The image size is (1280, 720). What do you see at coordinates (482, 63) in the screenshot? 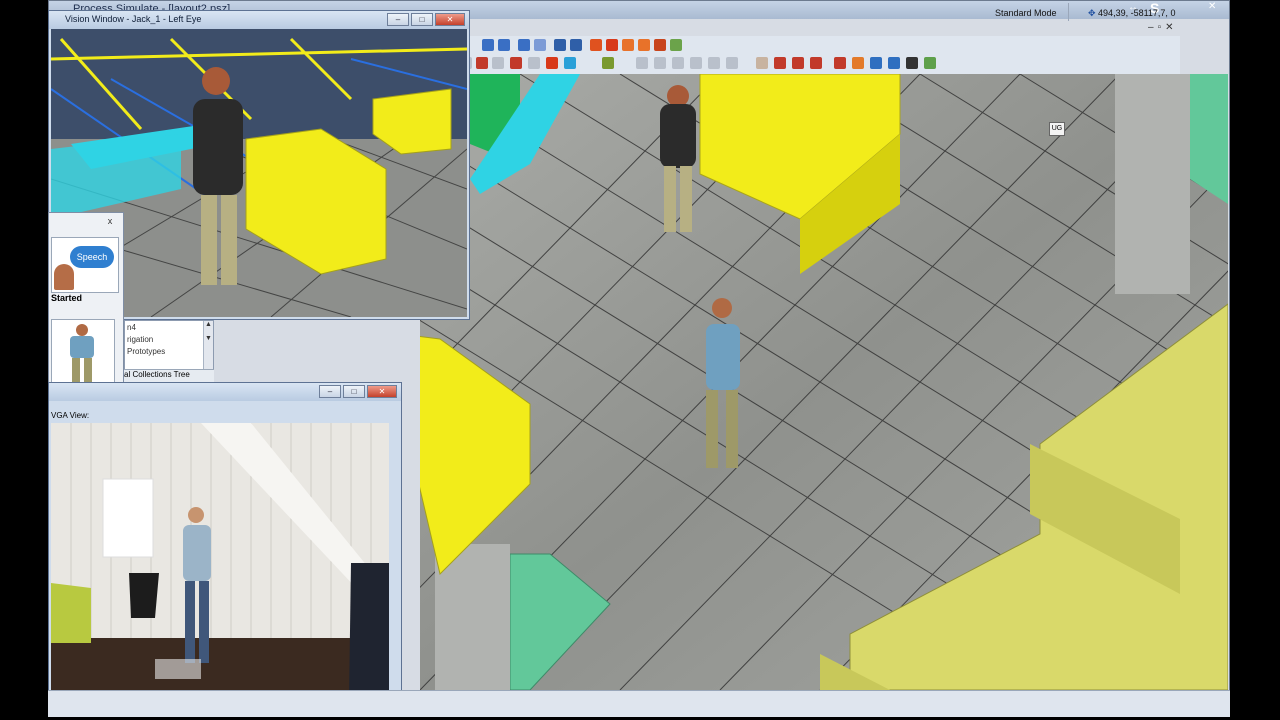
I see `delete-icon` at bounding box center [482, 63].